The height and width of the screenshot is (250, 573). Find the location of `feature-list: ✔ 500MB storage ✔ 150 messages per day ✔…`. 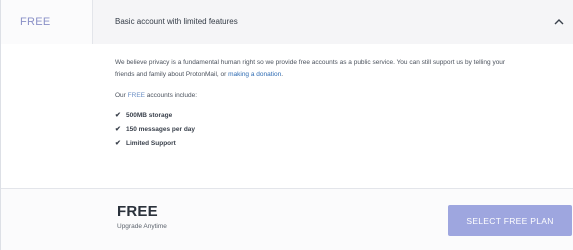

feature-list: ✔ 500MB storage ✔ 150 messages per day ✔… is located at coordinates (315, 130).